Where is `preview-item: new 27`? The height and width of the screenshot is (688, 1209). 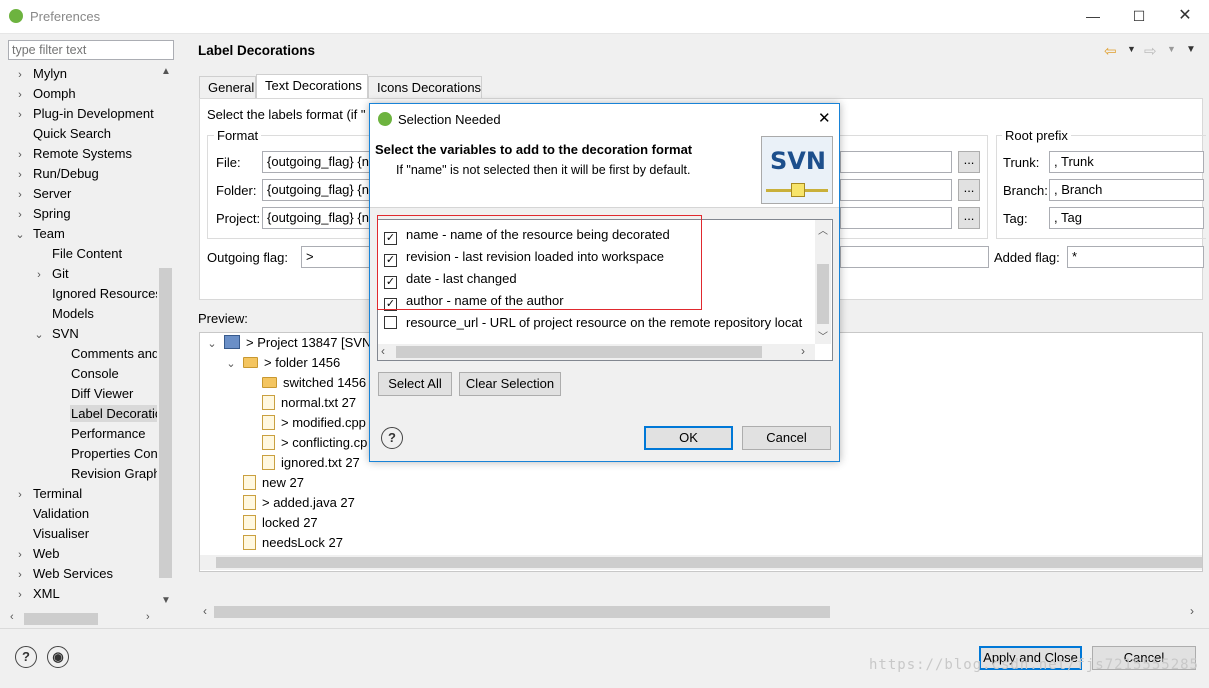
preview-item: new 27 is located at coordinates (264, 483).